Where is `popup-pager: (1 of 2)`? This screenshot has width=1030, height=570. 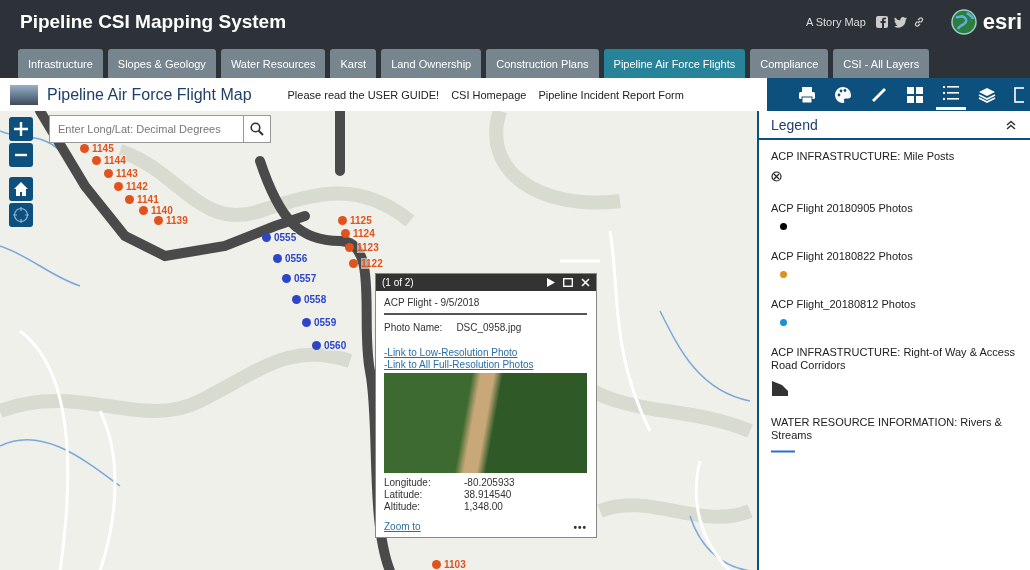 popup-pager: (1 of 2) is located at coordinates (398, 282).